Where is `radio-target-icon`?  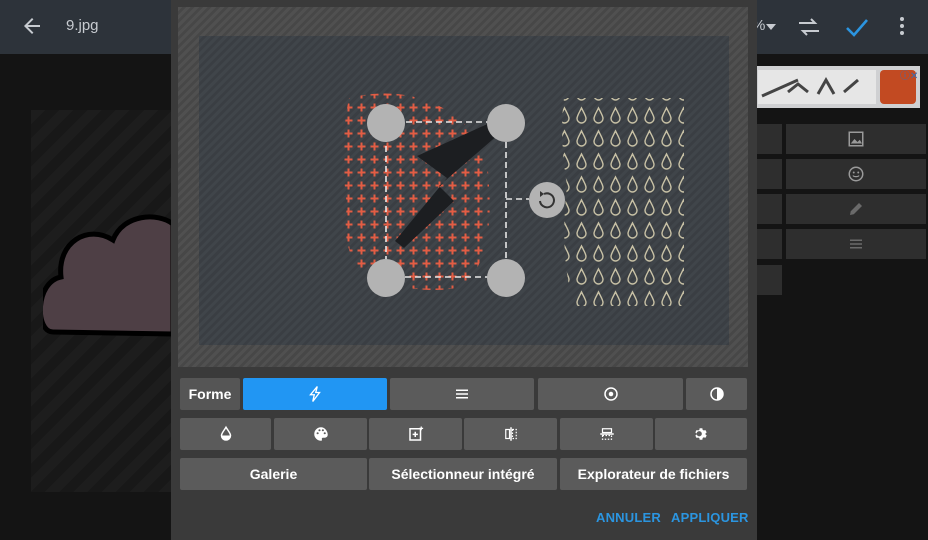
radio-target-icon is located at coordinates (610, 394).